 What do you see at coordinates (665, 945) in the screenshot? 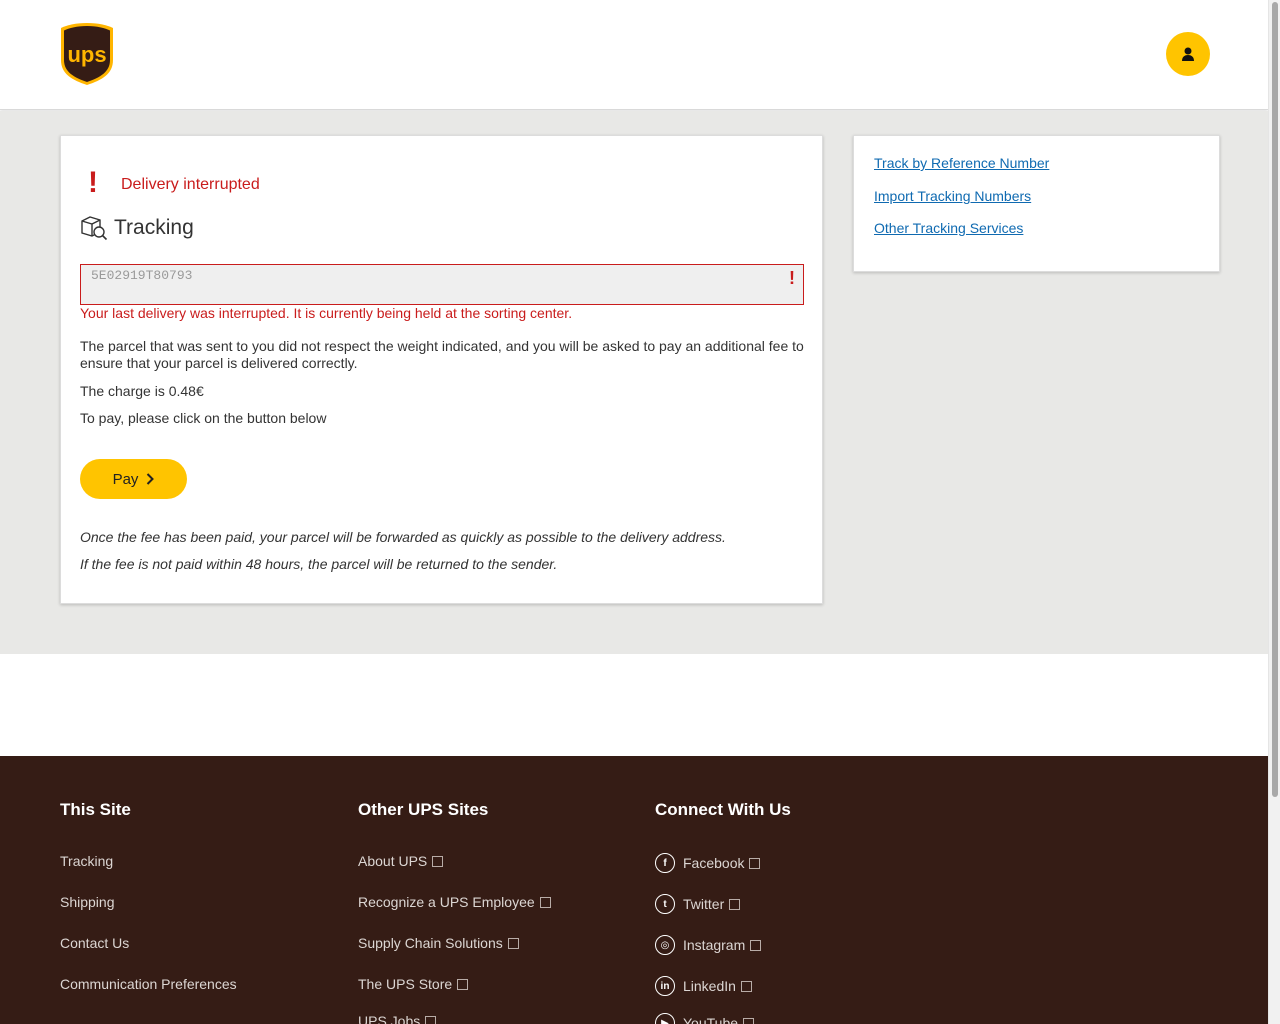
I see `instagram-icon: ◎` at bounding box center [665, 945].